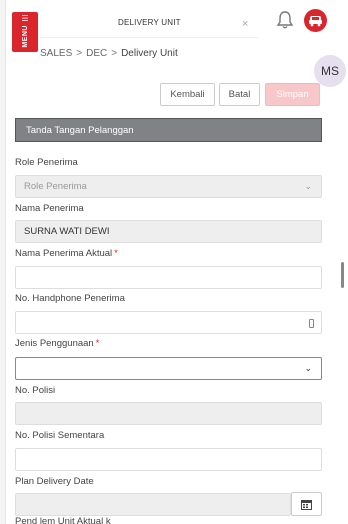  Describe the element at coordinates (168, 186) in the screenshot. I see `role-penerima-select: Role Penerima ⌄` at that location.